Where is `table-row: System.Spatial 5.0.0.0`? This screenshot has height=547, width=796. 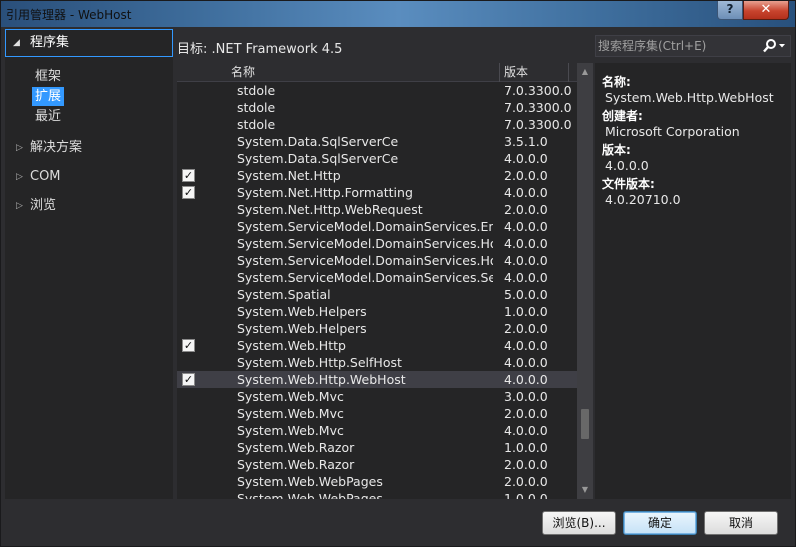 table-row: System.Spatial 5.0.0.0 is located at coordinates (377, 294).